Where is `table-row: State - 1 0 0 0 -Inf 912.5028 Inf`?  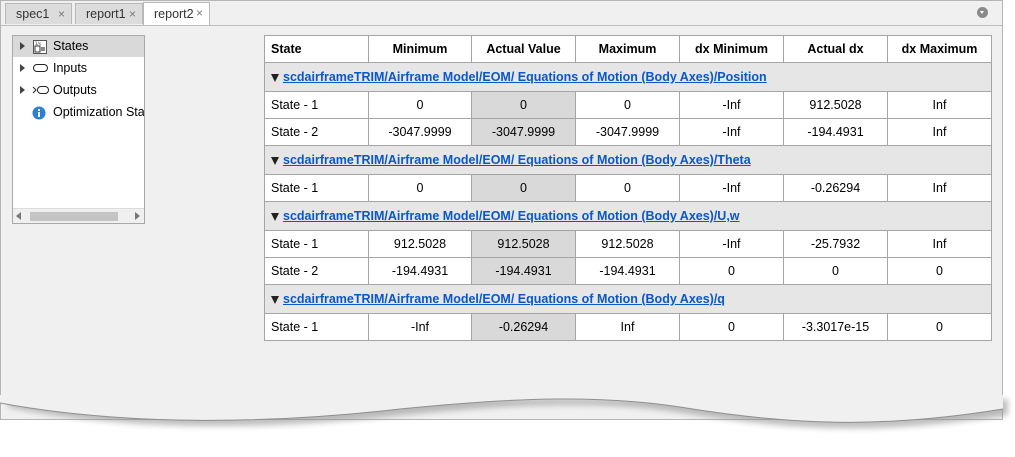 table-row: State - 1 0 0 0 -Inf 912.5028 Inf is located at coordinates (628, 105).